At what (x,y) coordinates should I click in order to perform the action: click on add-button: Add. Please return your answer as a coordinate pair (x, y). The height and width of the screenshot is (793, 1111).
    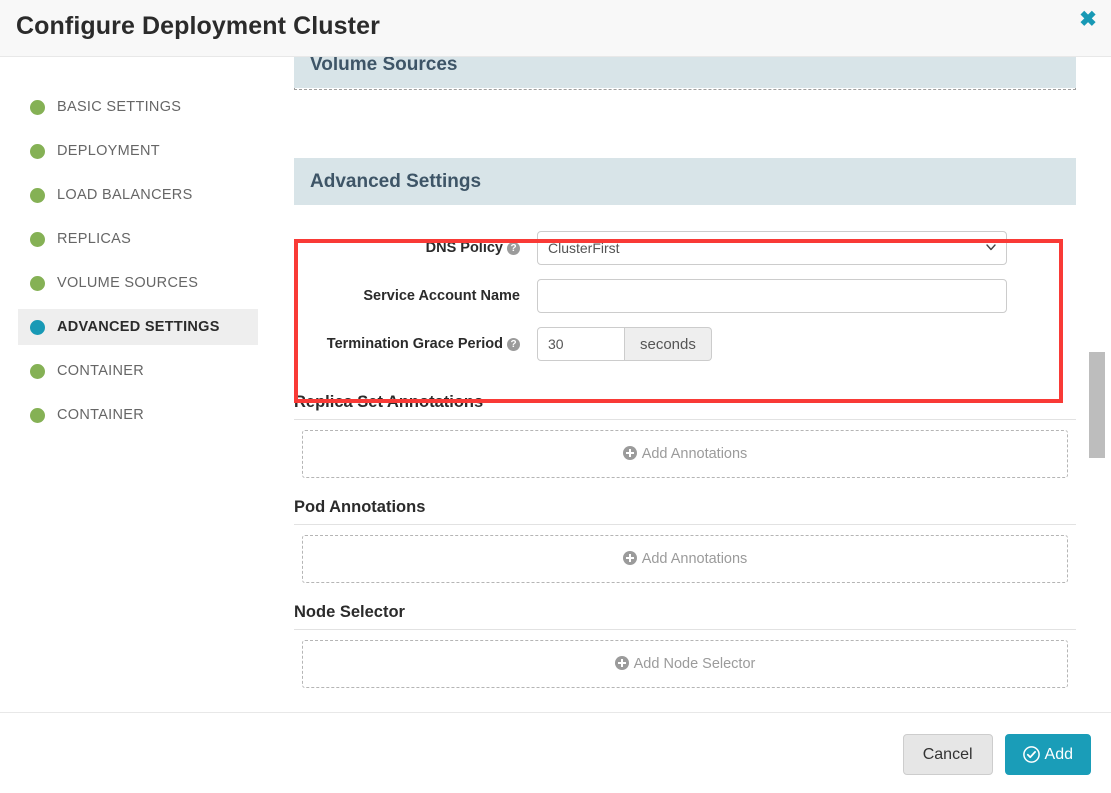
    Looking at the image, I should click on (1047, 754).